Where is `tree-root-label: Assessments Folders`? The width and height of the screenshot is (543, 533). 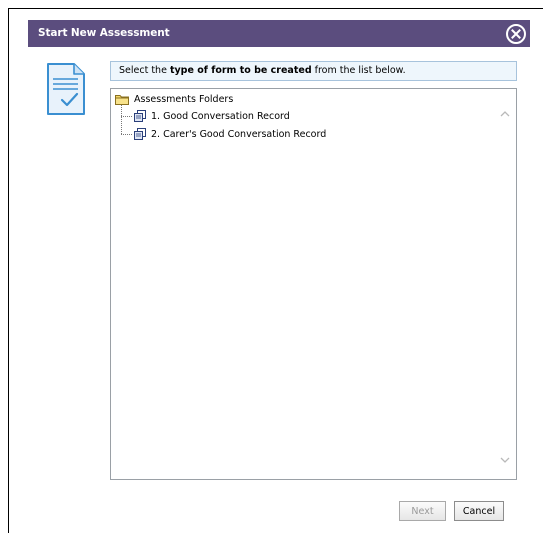
tree-root-label: Assessments Folders is located at coordinates (184, 99).